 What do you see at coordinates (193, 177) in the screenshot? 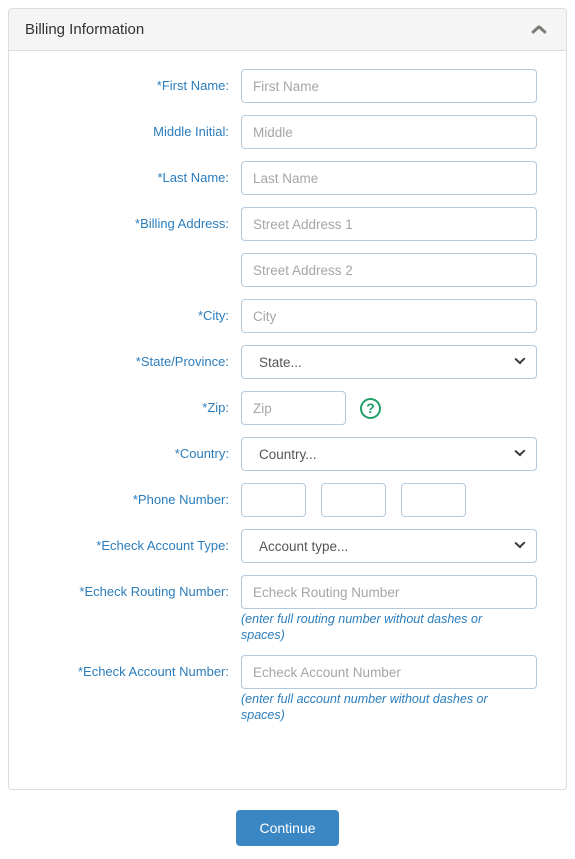
I see `last-name-label: *Last Name:` at bounding box center [193, 177].